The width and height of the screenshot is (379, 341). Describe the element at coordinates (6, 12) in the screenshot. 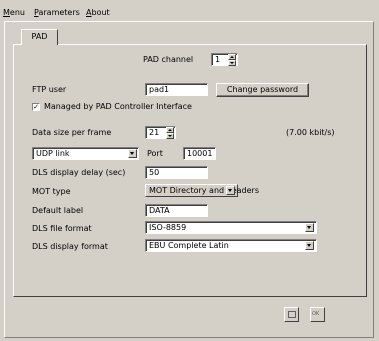

I see `menu-menu-mnemonic: M` at that location.